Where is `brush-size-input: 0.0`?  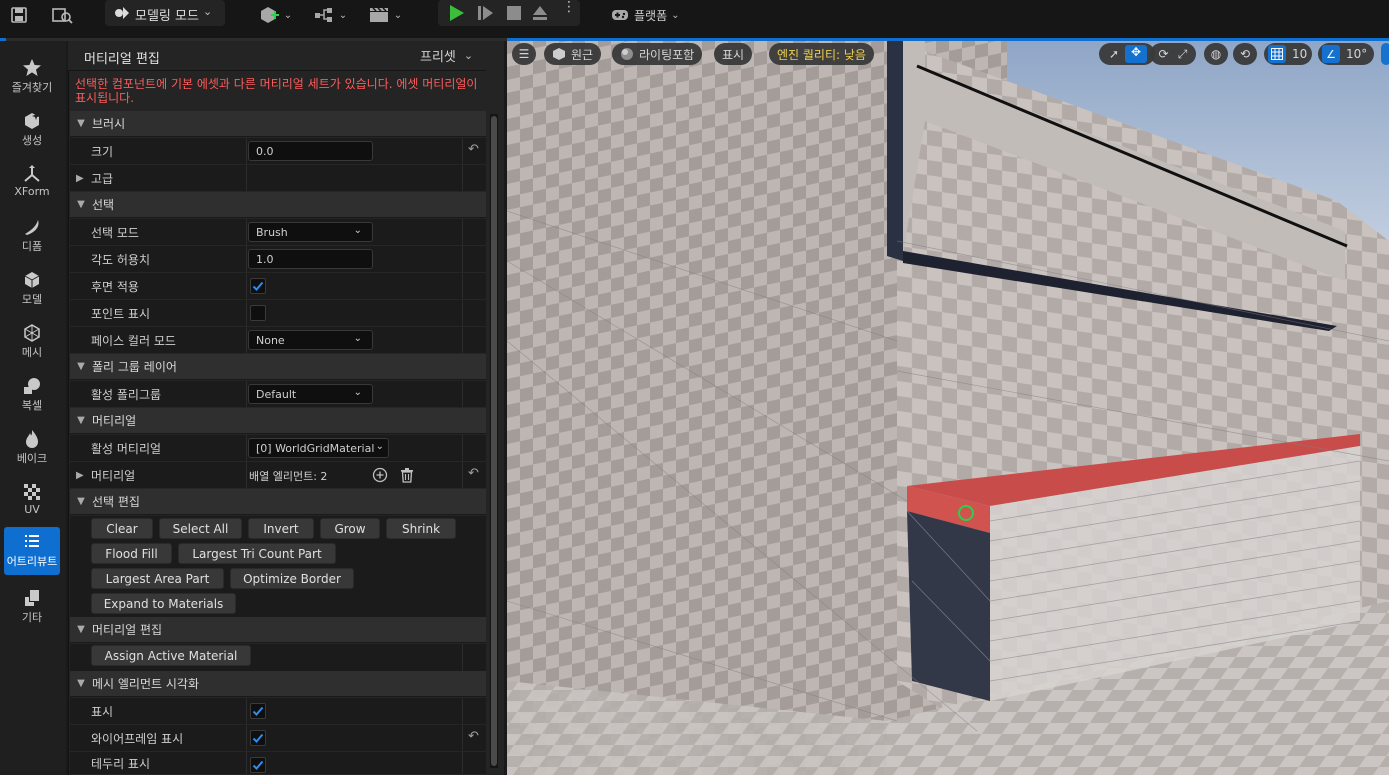 brush-size-input: 0.0 is located at coordinates (310, 151).